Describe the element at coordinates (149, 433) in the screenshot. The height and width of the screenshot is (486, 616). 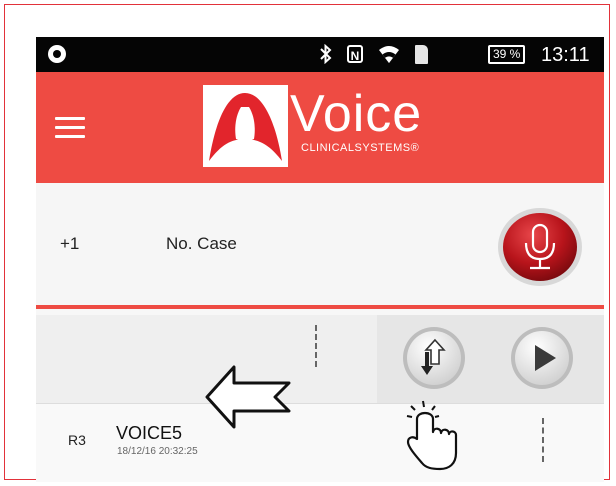
I see `recording-title: VOICE5` at that location.